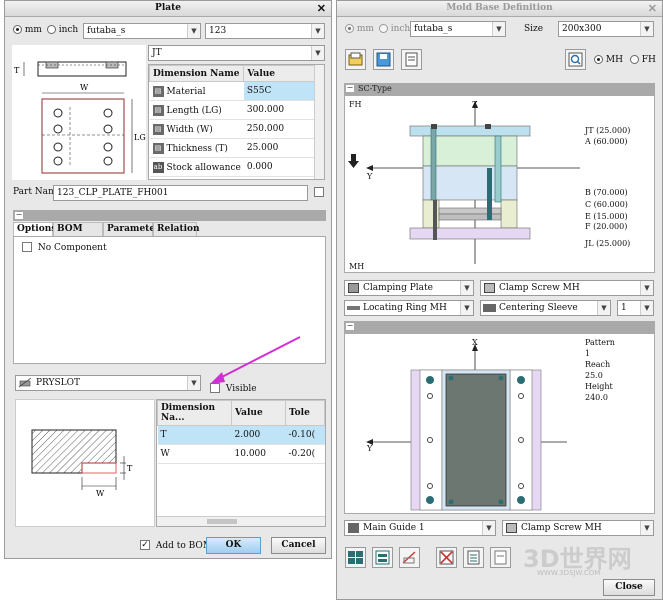 The height and width of the screenshot is (600, 663). What do you see at coordinates (539, 288) in the screenshot?
I see `clamp-screw-top-value: Clamp Screw MH` at bounding box center [539, 288].